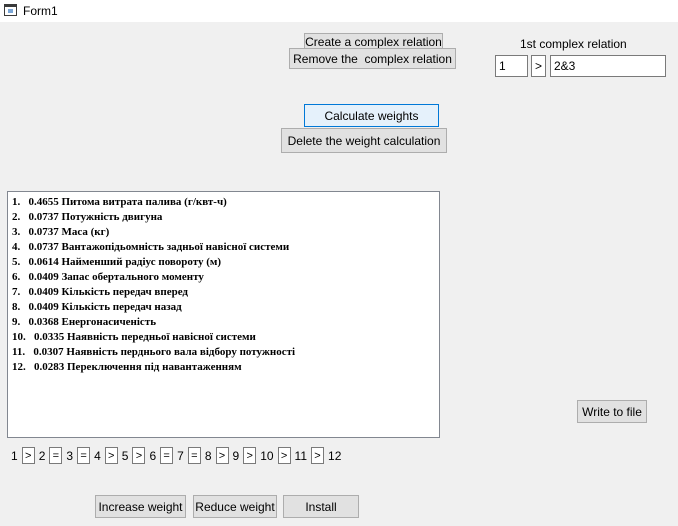 This screenshot has width=678, height=526. What do you see at coordinates (371, 115) in the screenshot?
I see `calculate-weights-button: Calculate weights` at bounding box center [371, 115].